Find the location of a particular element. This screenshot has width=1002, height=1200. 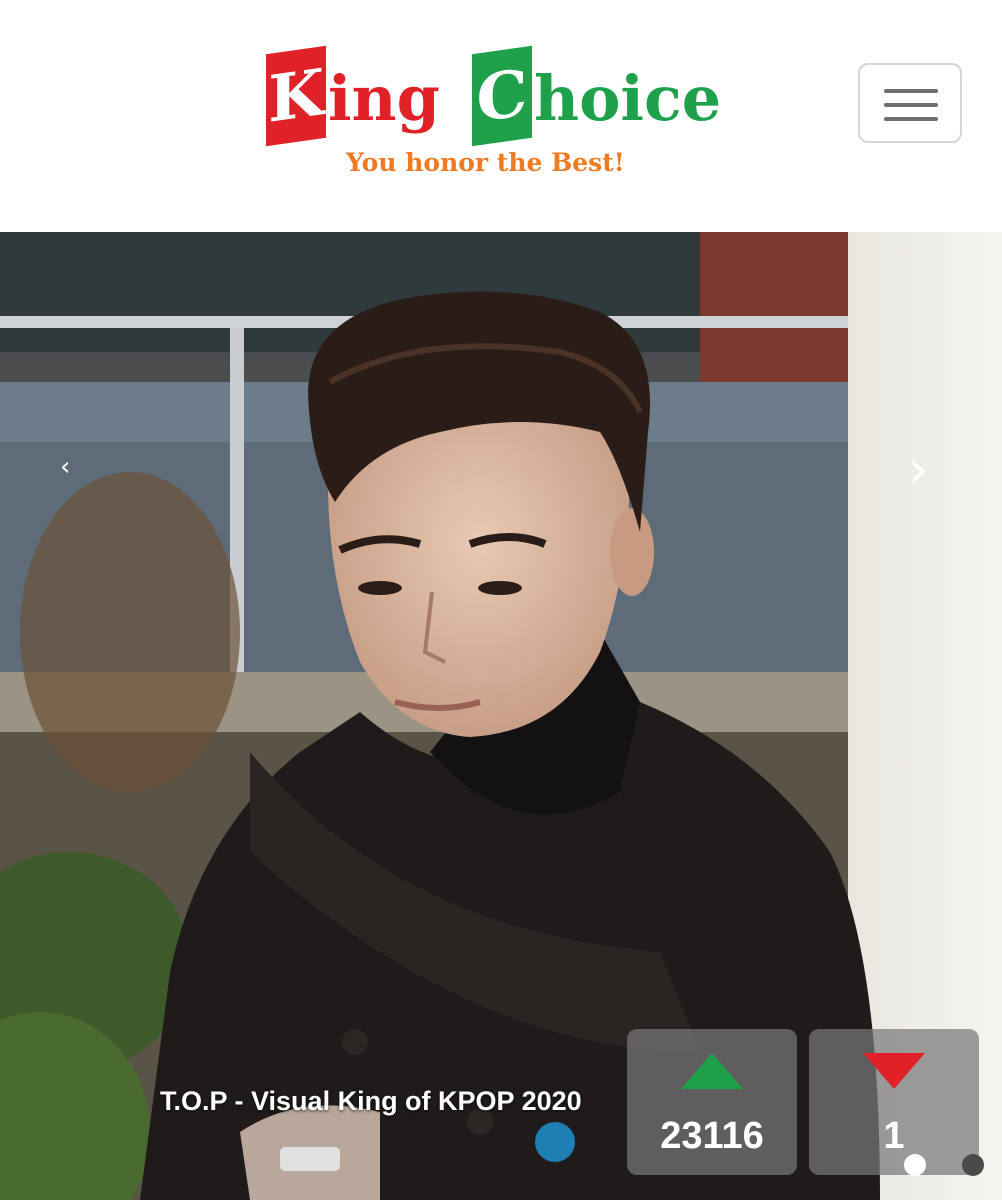

triangle-down-icon is located at coordinates (894, 1071).